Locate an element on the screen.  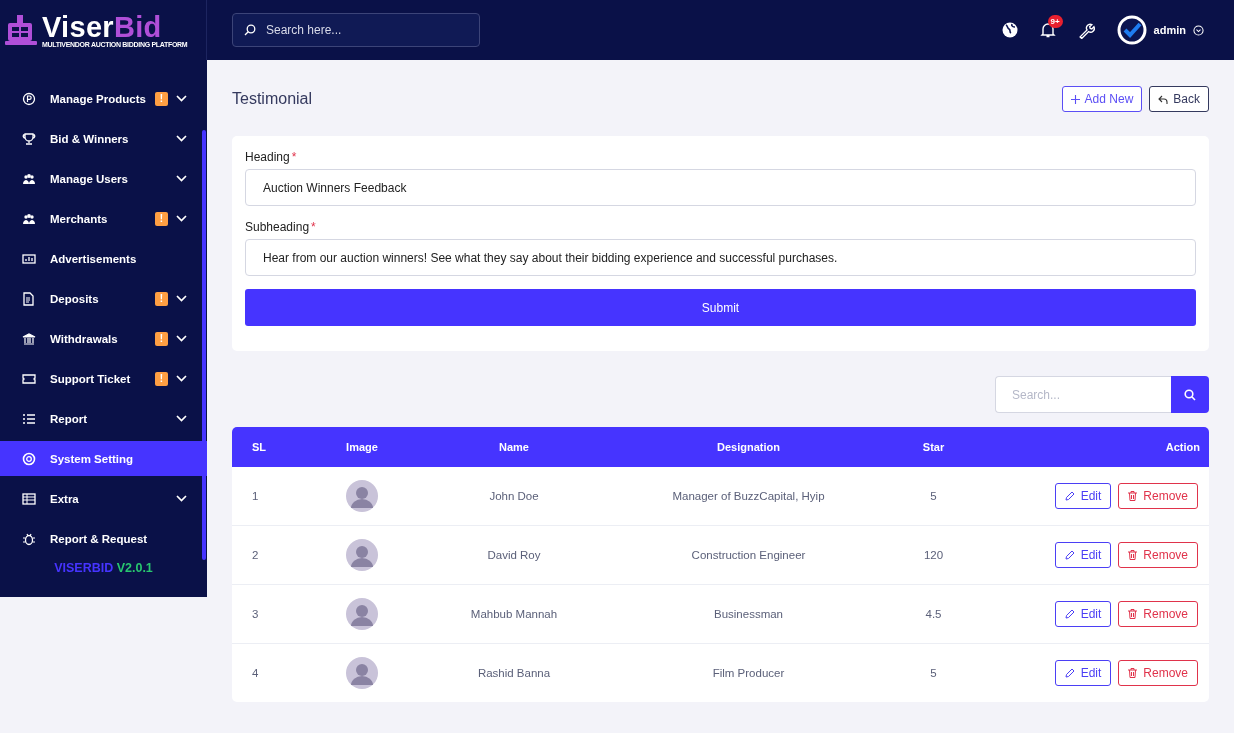
page-title: Testimonial is located at coordinates (272, 99).